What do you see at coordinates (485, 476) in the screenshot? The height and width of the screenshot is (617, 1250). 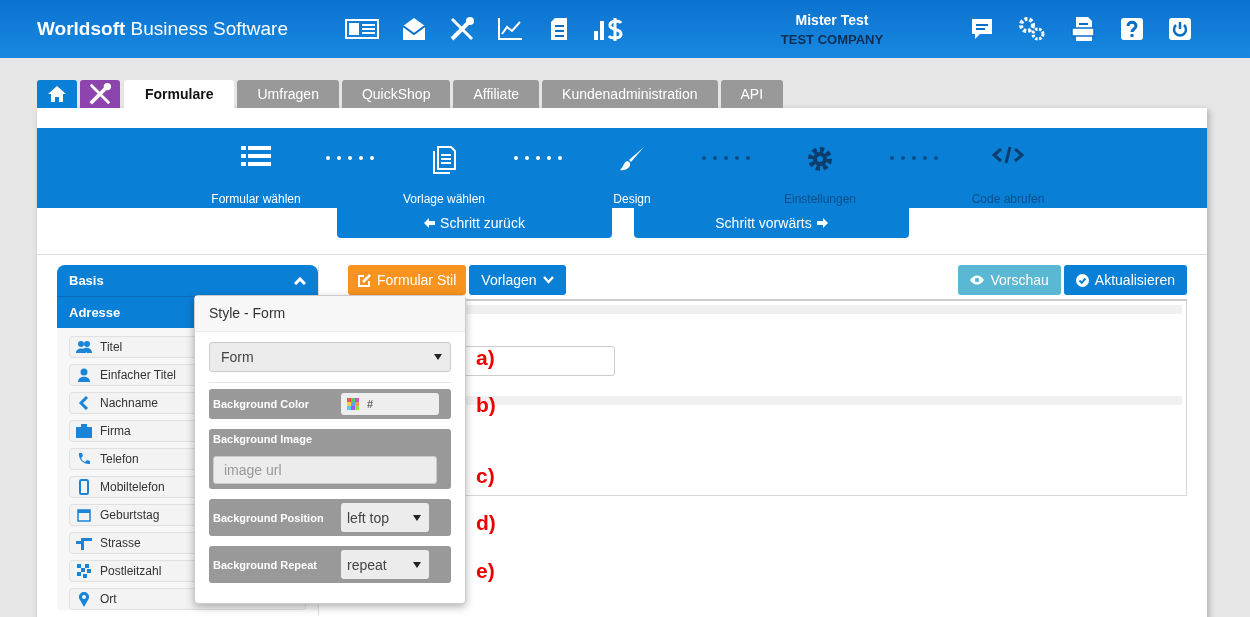 I see `annotation-label: c)` at bounding box center [485, 476].